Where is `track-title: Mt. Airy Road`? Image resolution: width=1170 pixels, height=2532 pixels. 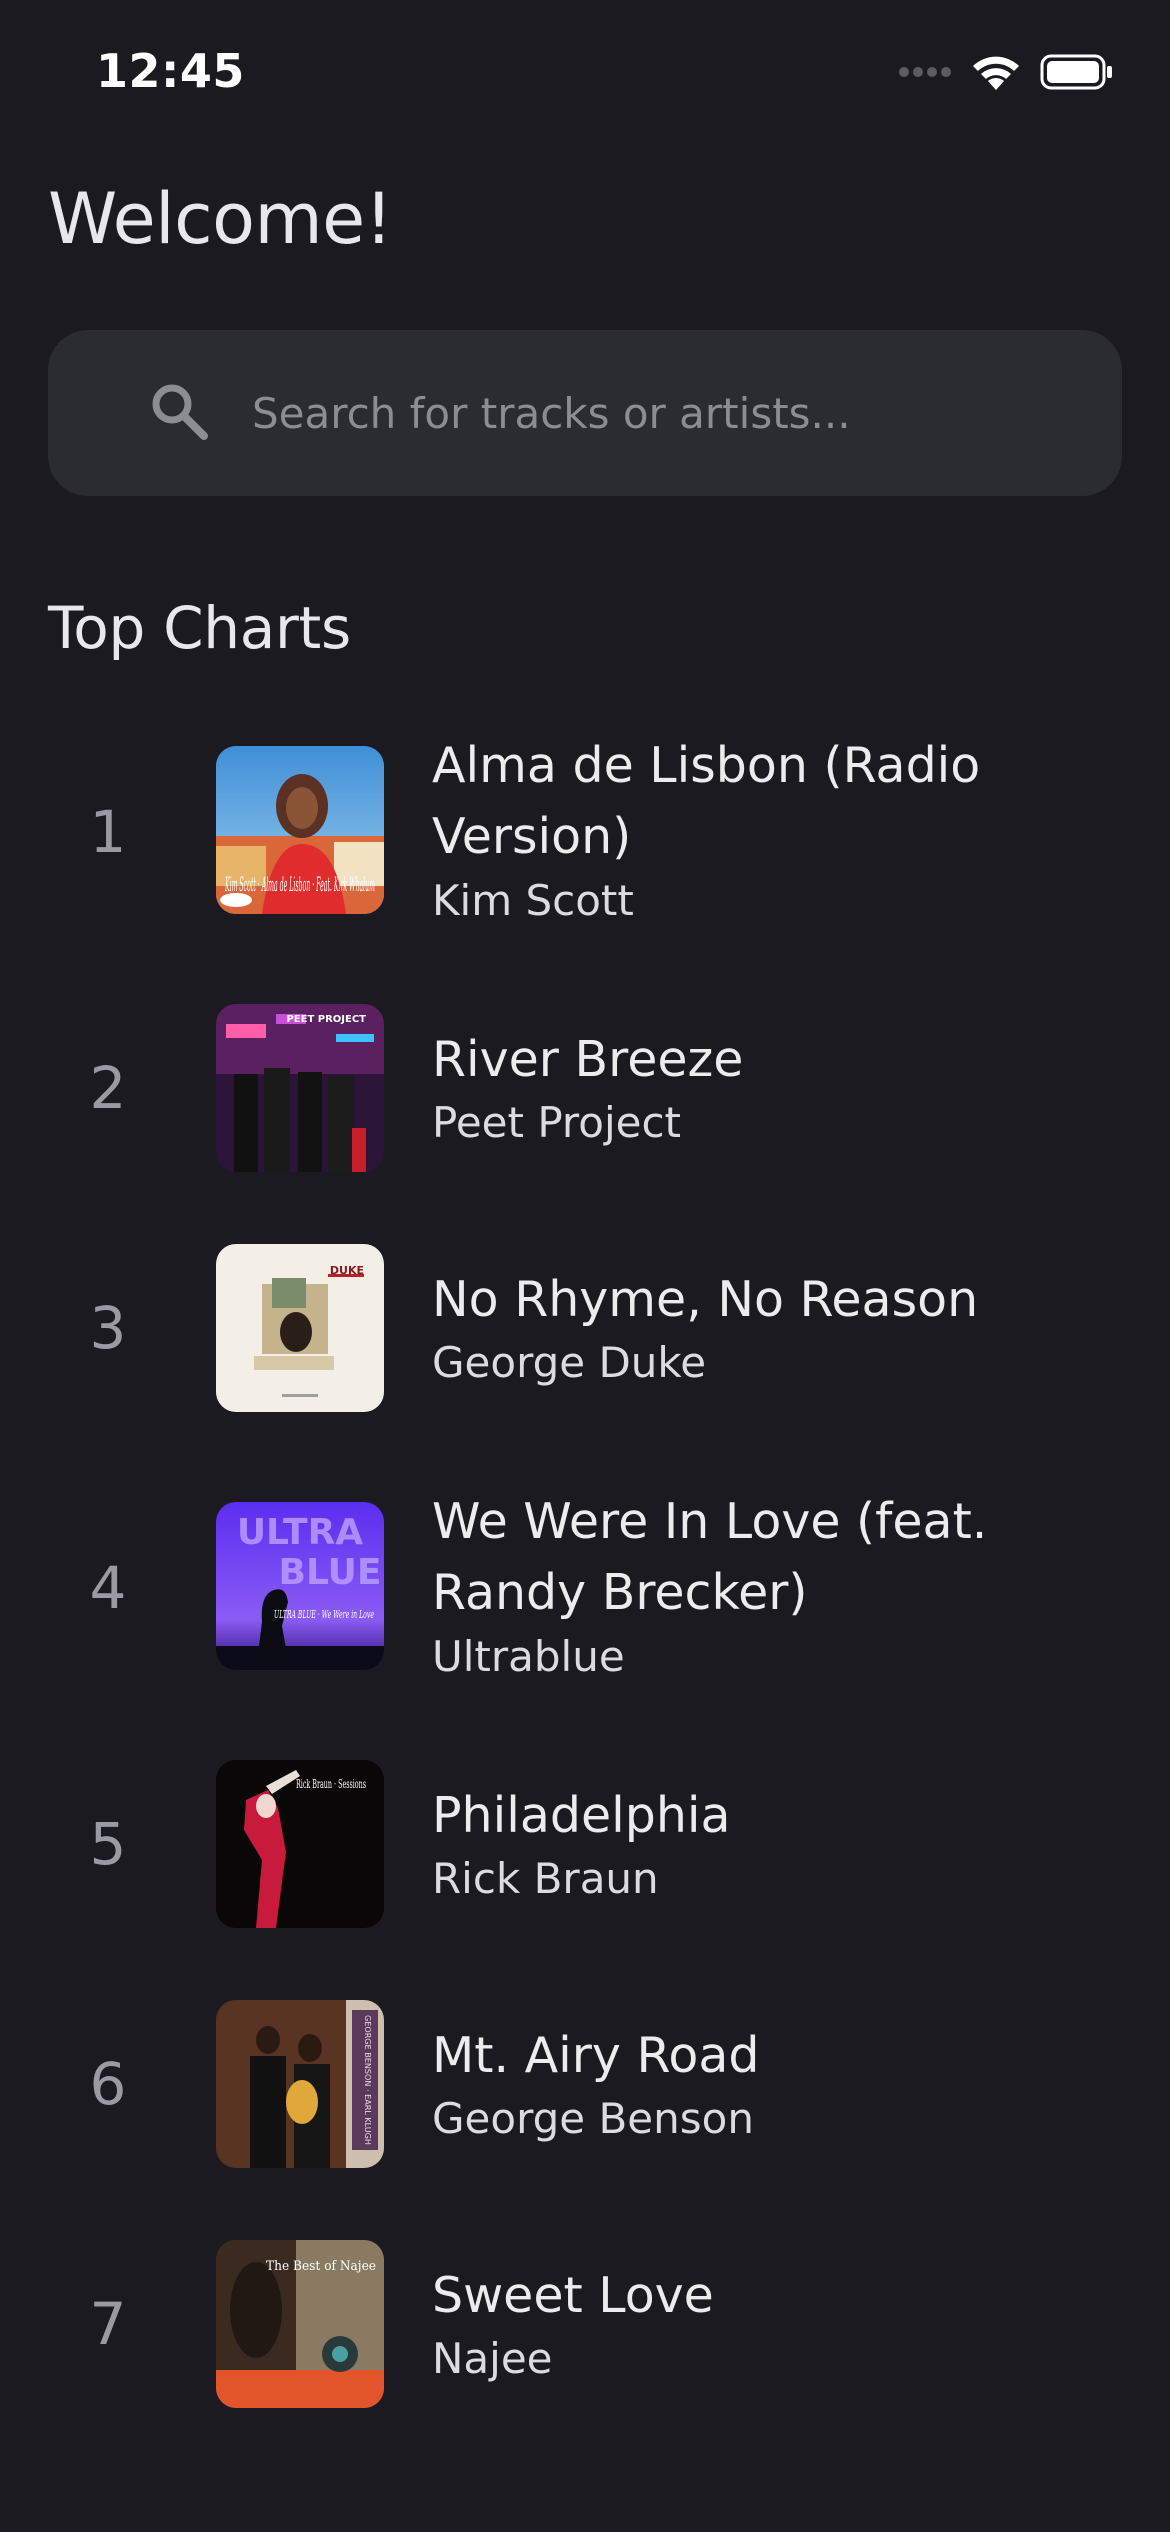
track-title: Mt. Airy Road is located at coordinates (596, 2055).